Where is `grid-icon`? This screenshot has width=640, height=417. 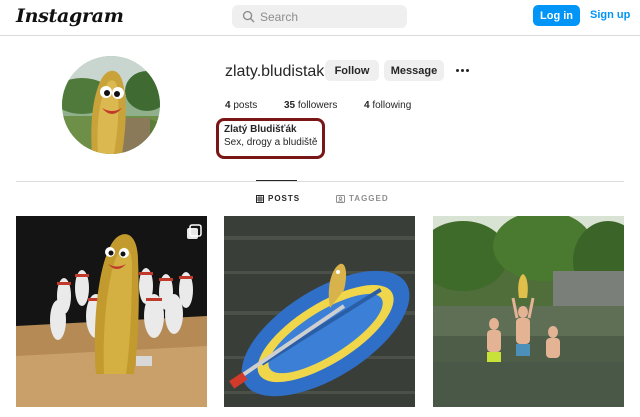 grid-icon is located at coordinates (260, 198).